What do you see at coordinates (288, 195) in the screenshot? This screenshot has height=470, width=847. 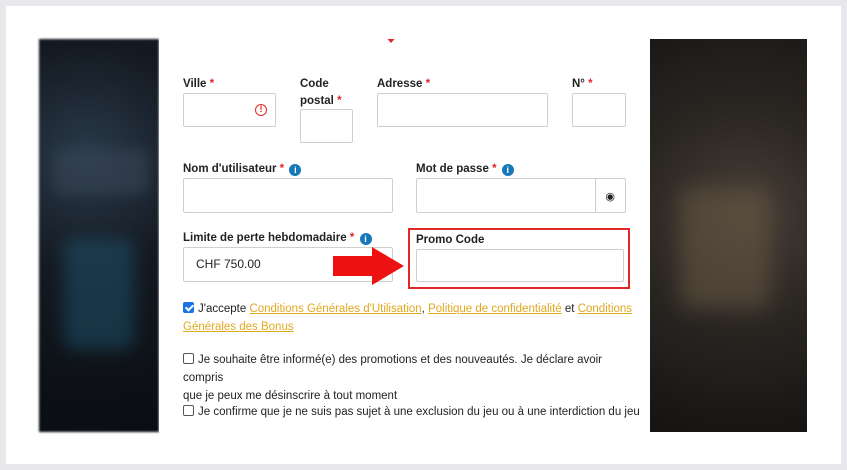 I see `username-input` at bounding box center [288, 195].